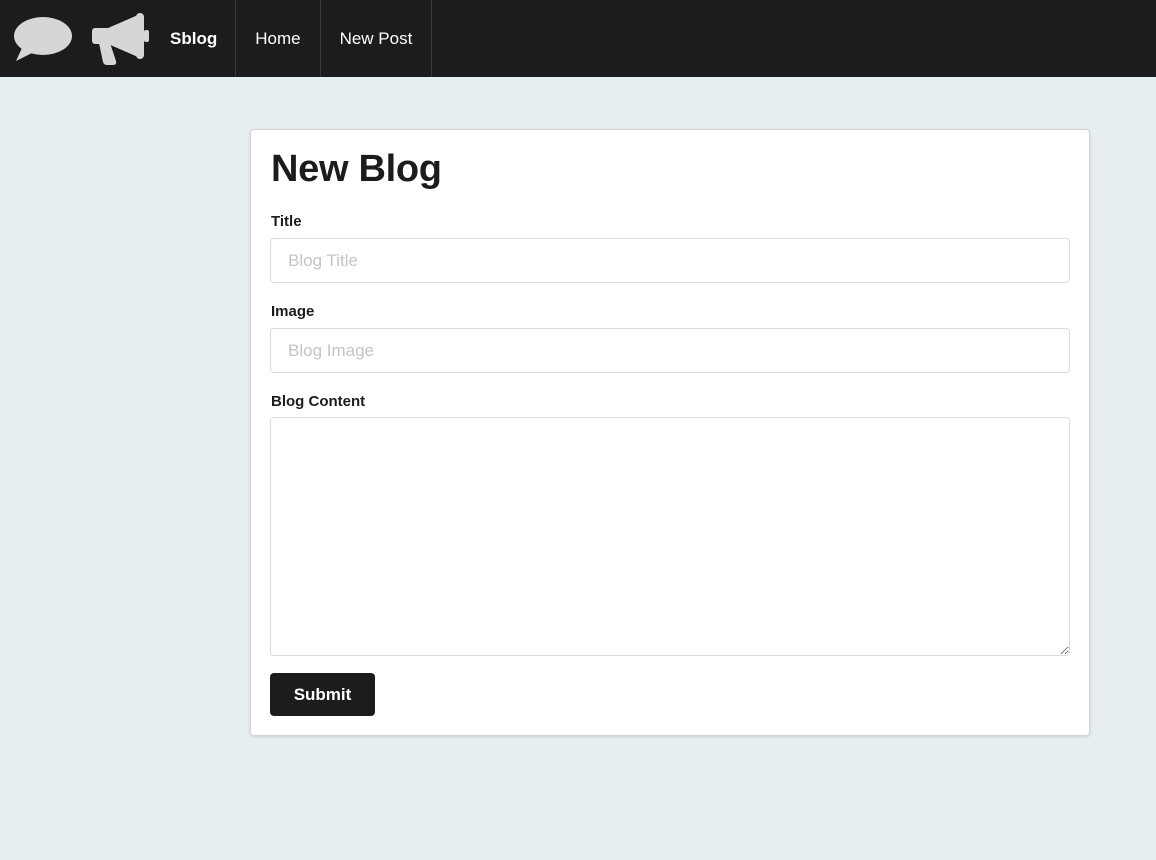 The width and height of the screenshot is (1156, 860). Describe the element at coordinates (318, 401) in the screenshot. I see `blog-content-label: Blog Content` at that location.